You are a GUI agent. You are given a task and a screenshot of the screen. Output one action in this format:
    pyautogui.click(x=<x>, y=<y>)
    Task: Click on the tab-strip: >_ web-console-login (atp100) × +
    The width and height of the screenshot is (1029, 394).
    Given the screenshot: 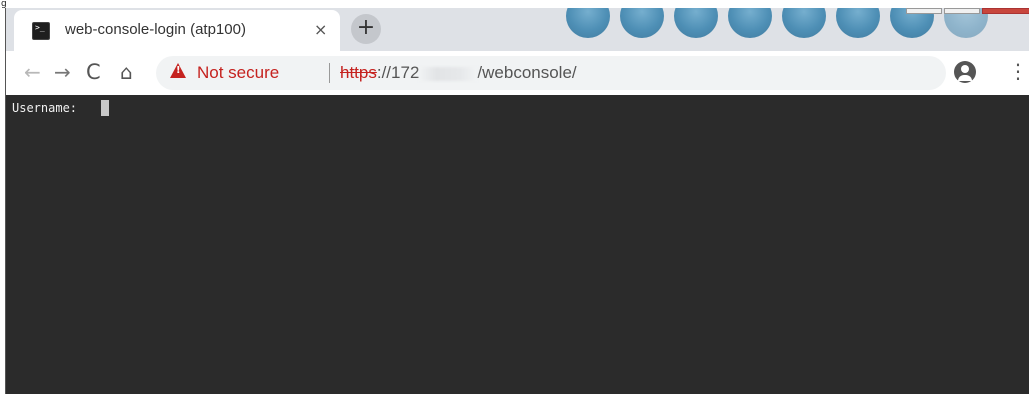 What is the action you would take?
    pyautogui.click(x=517, y=29)
    